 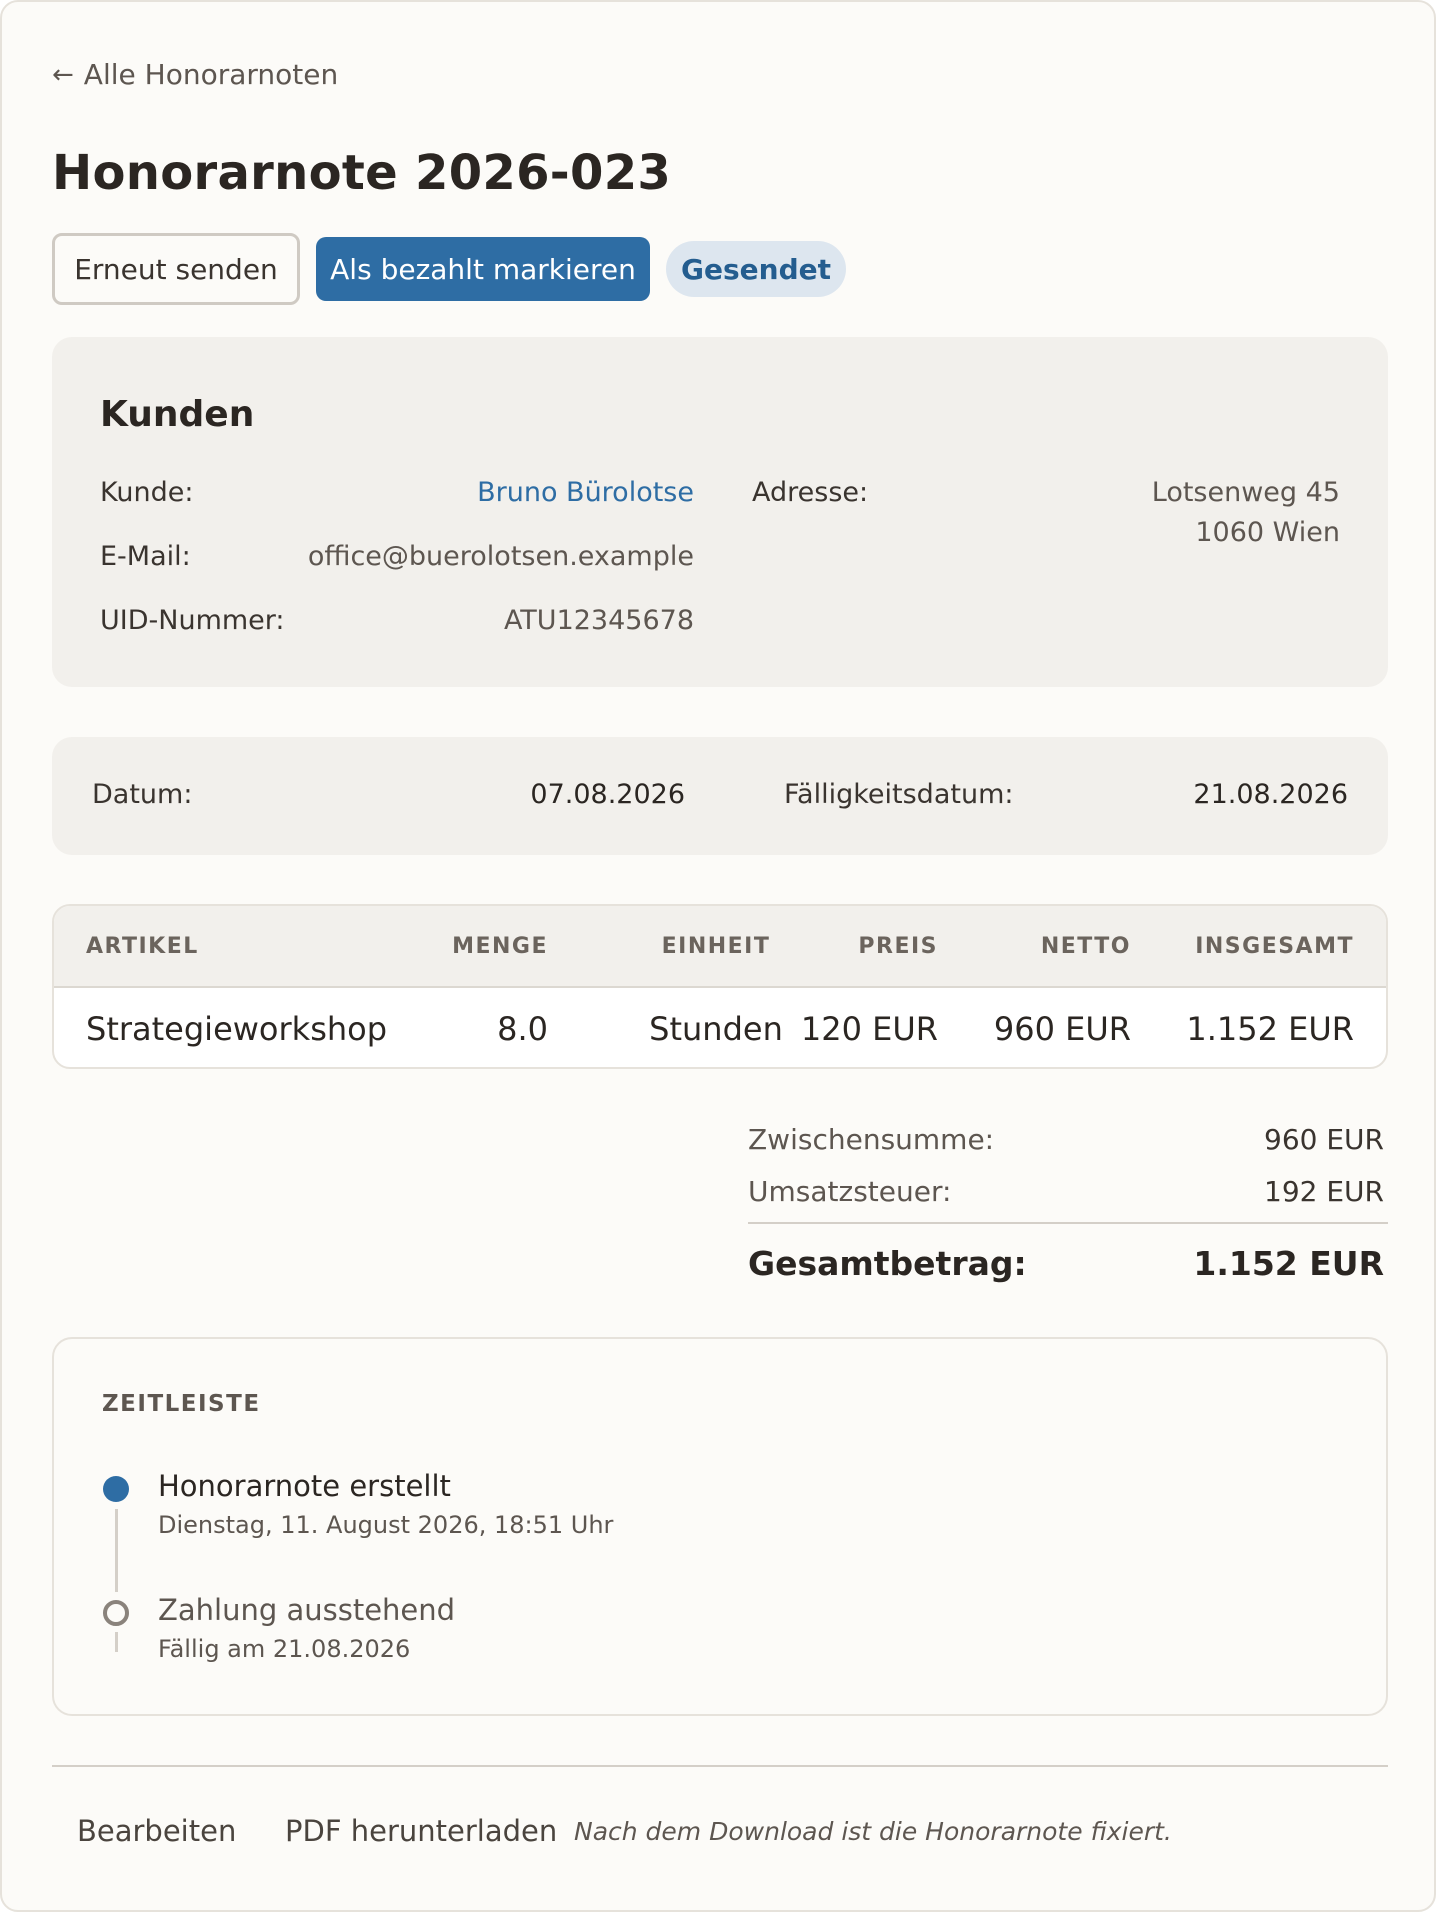 What do you see at coordinates (142, 946) in the screenshot?
I see `column-header-artikel: ARTIKEL` at bounding box center [142, 946].